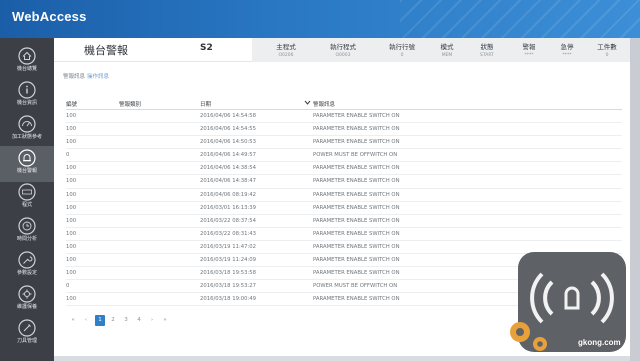 This screenshot has height=361, width=640. I want to click on sidebar-item-machining-status: 加工狀態參考, so click(27, 130).